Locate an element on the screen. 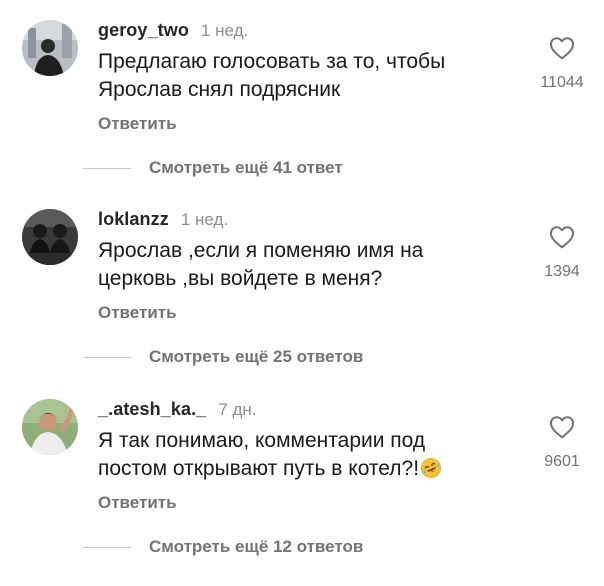  like-group: 1394 is located at coordinates (562, 255).